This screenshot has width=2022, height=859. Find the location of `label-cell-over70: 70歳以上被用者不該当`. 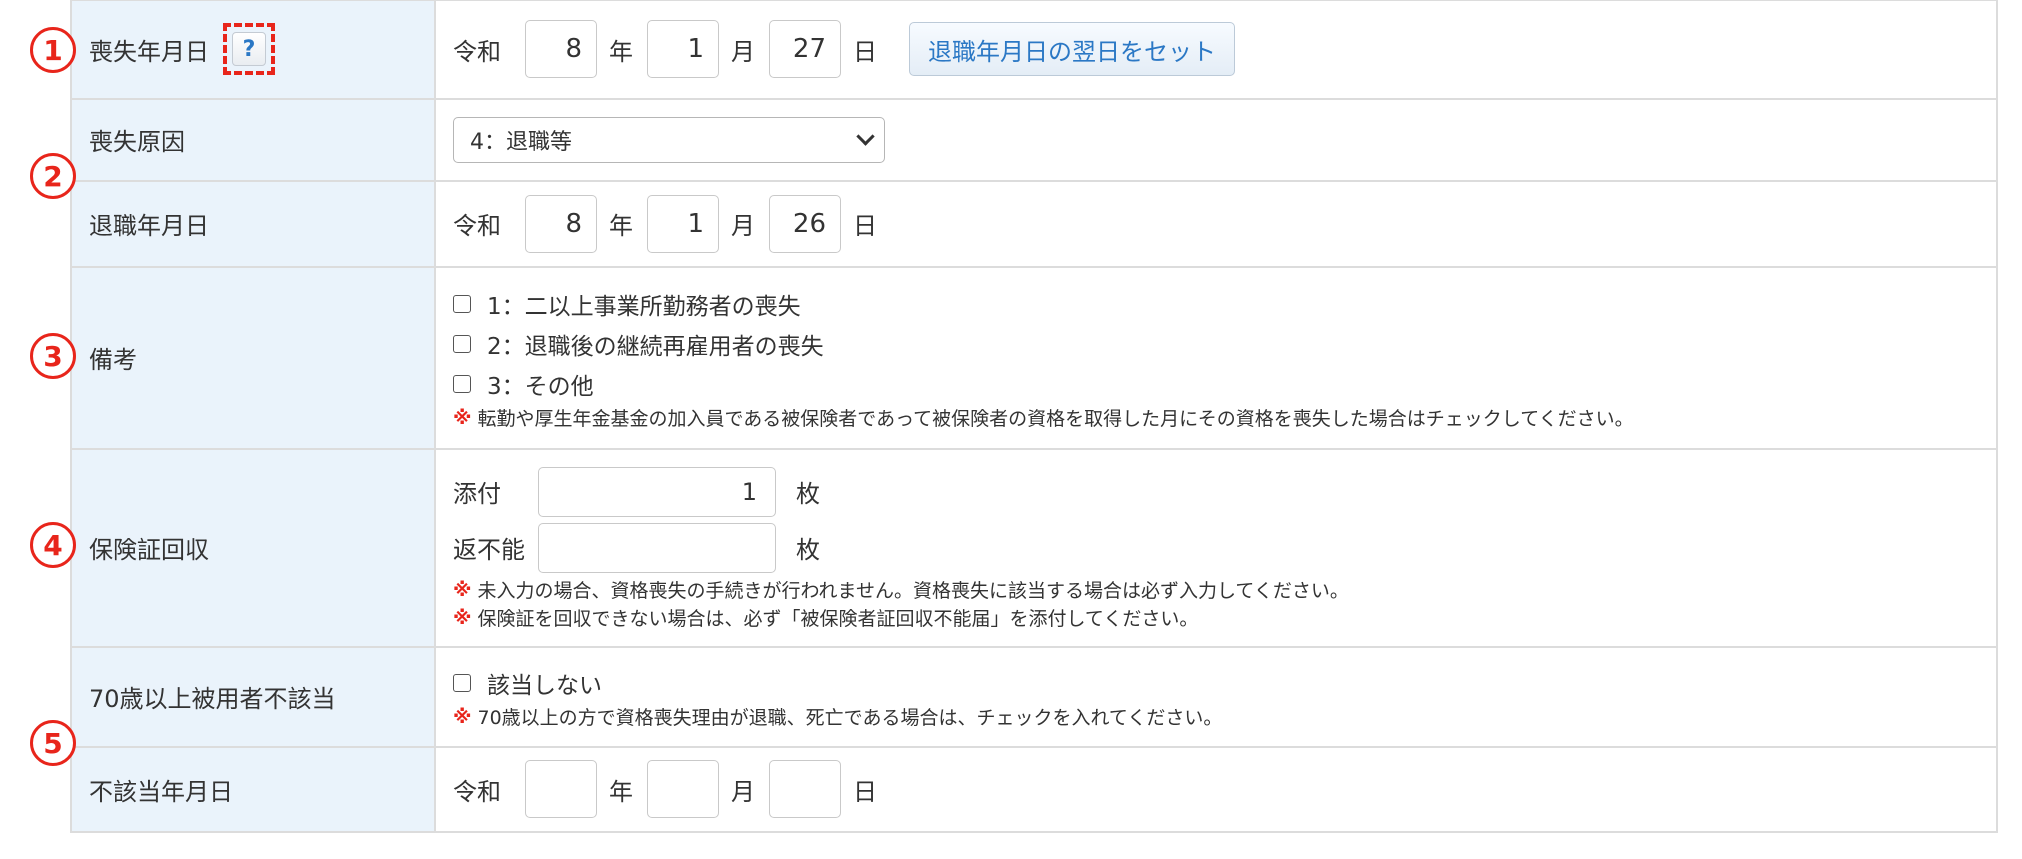

label-cell-over70: 70歳以上被用者不該当 is located at coordinates (253, 696).